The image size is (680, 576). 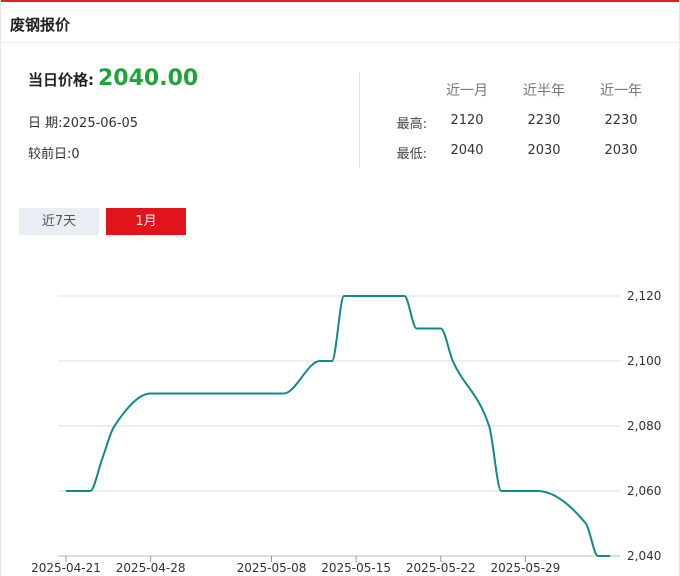 What do you see at coordinates (644, 361) in the screenshot?
I see `y-tick-label: 2,100` at bounding box center [644, 361].